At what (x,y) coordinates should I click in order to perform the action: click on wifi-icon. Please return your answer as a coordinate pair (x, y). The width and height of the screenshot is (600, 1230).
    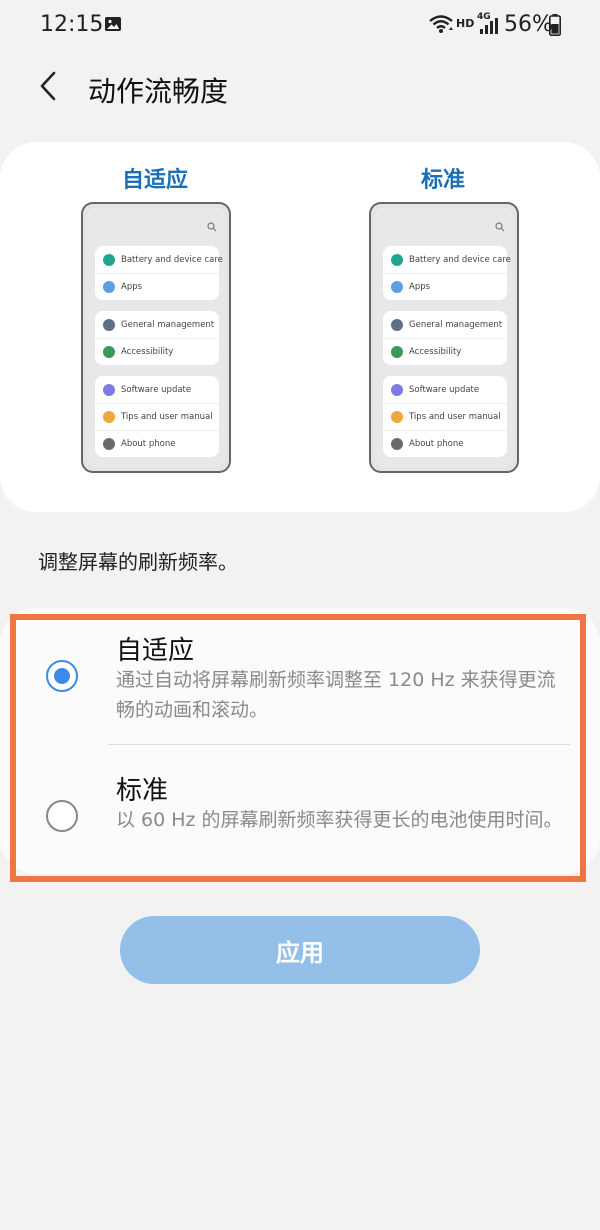
    Looking at the image, I should click on (441, 24).